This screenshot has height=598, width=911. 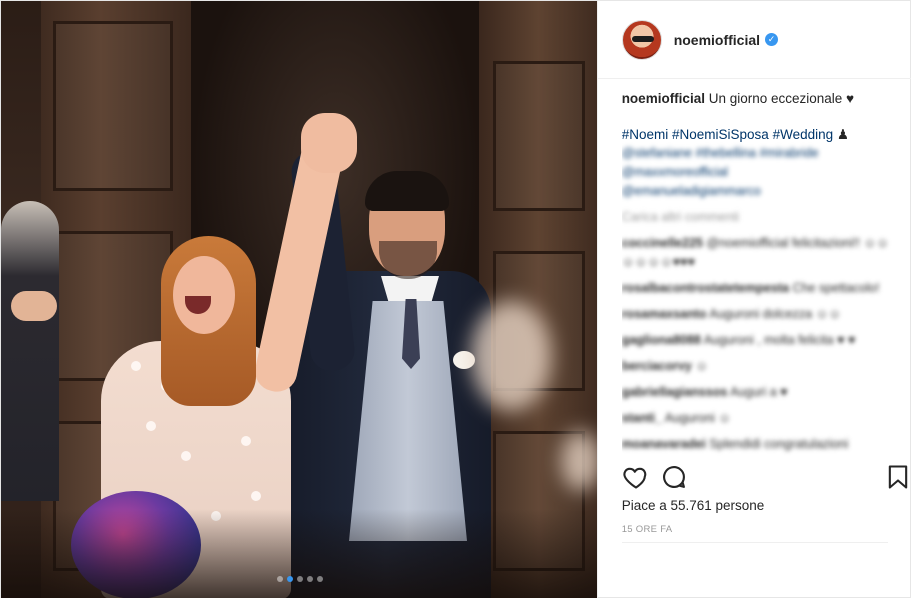 I want to click on post-timestamp: 15 ORE FA, so click(x=647, y=529).